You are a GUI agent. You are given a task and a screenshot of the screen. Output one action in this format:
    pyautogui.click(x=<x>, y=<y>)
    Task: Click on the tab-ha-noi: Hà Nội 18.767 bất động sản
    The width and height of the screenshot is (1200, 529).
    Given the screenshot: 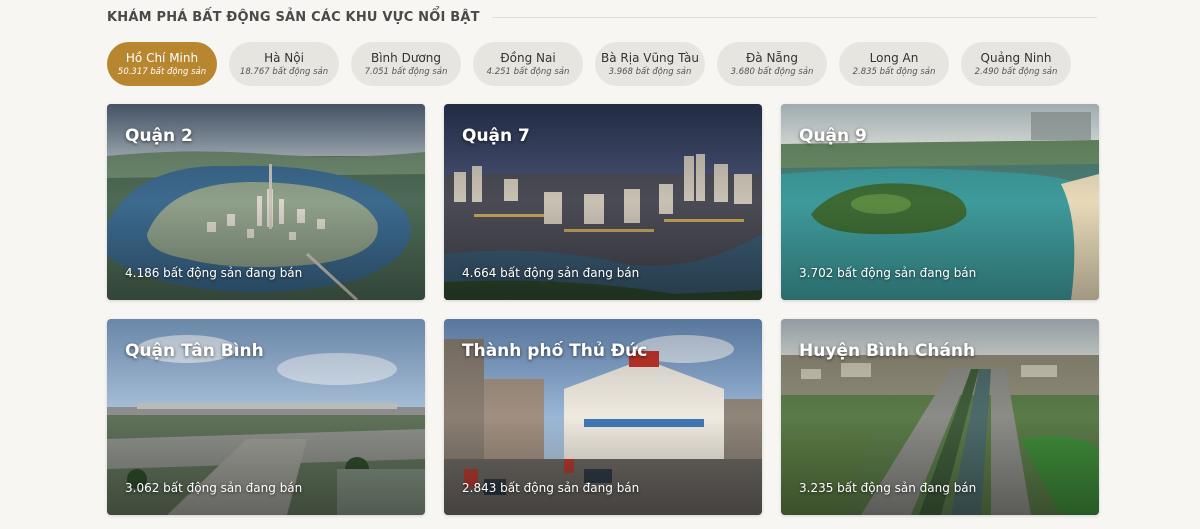 What is the action you would take?
    pyautogui.click(x=284, y=64)
    